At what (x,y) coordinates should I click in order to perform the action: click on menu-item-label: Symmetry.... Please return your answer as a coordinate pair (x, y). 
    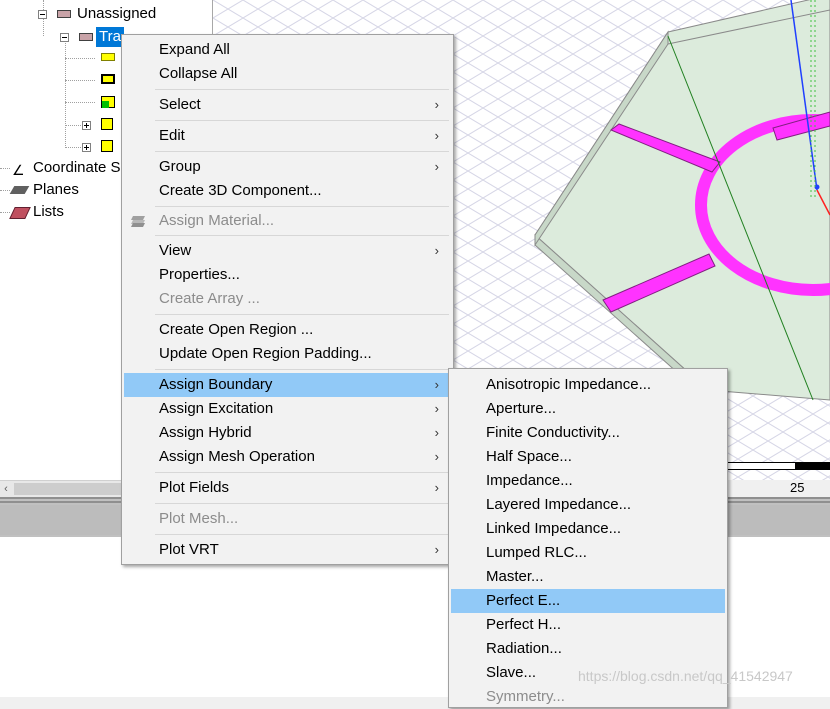
    Looking at the image, I should click on (525, 696).